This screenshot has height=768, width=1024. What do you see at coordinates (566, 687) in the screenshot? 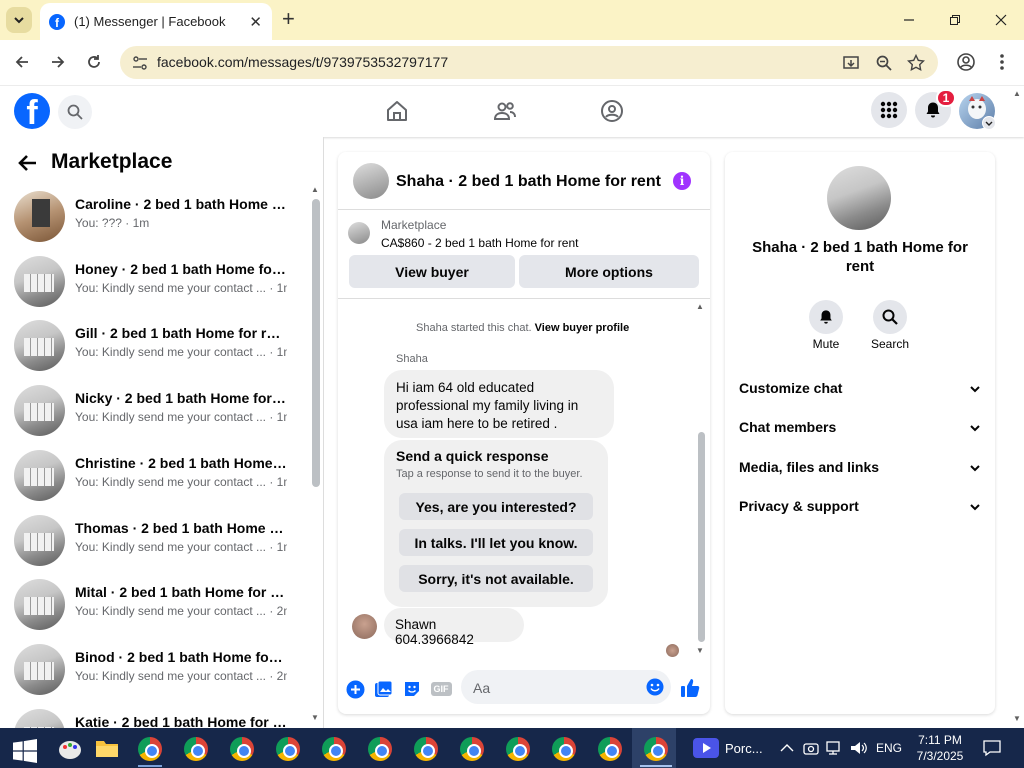
I see `message-input: Aa` at bounding box center [566, 687].